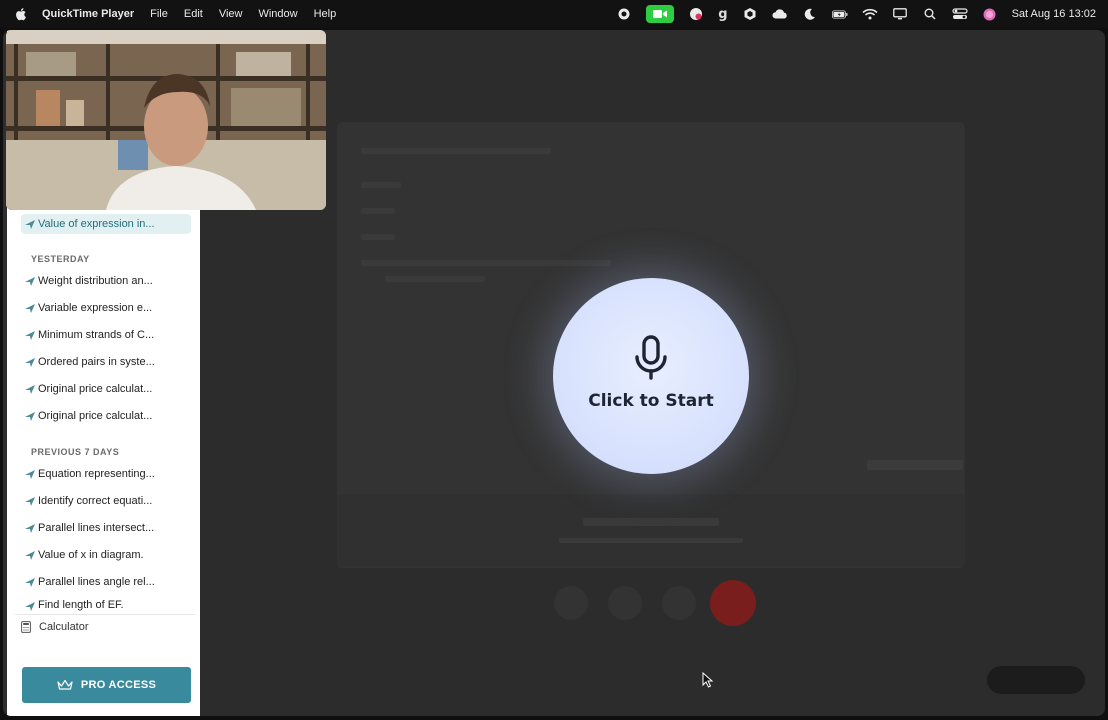 The width and height of the screenshot is (1108, 720). Describe the element at coordinates (88, 14) in the screenshot. I see `app-menu: QuickTime Player` at that location.